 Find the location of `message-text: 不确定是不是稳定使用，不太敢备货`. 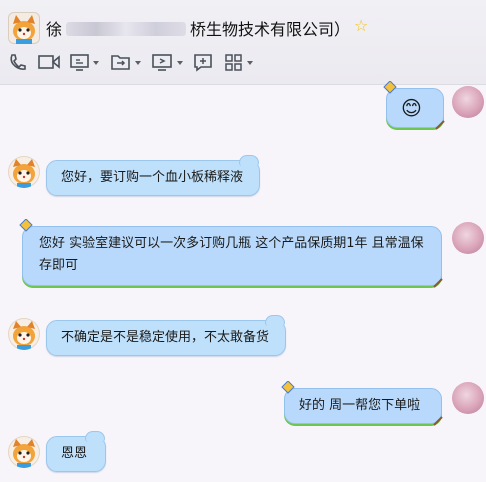

message-text: 不确定是不是稳定使用，不太敢备货 is located at coordinates (165, 337).